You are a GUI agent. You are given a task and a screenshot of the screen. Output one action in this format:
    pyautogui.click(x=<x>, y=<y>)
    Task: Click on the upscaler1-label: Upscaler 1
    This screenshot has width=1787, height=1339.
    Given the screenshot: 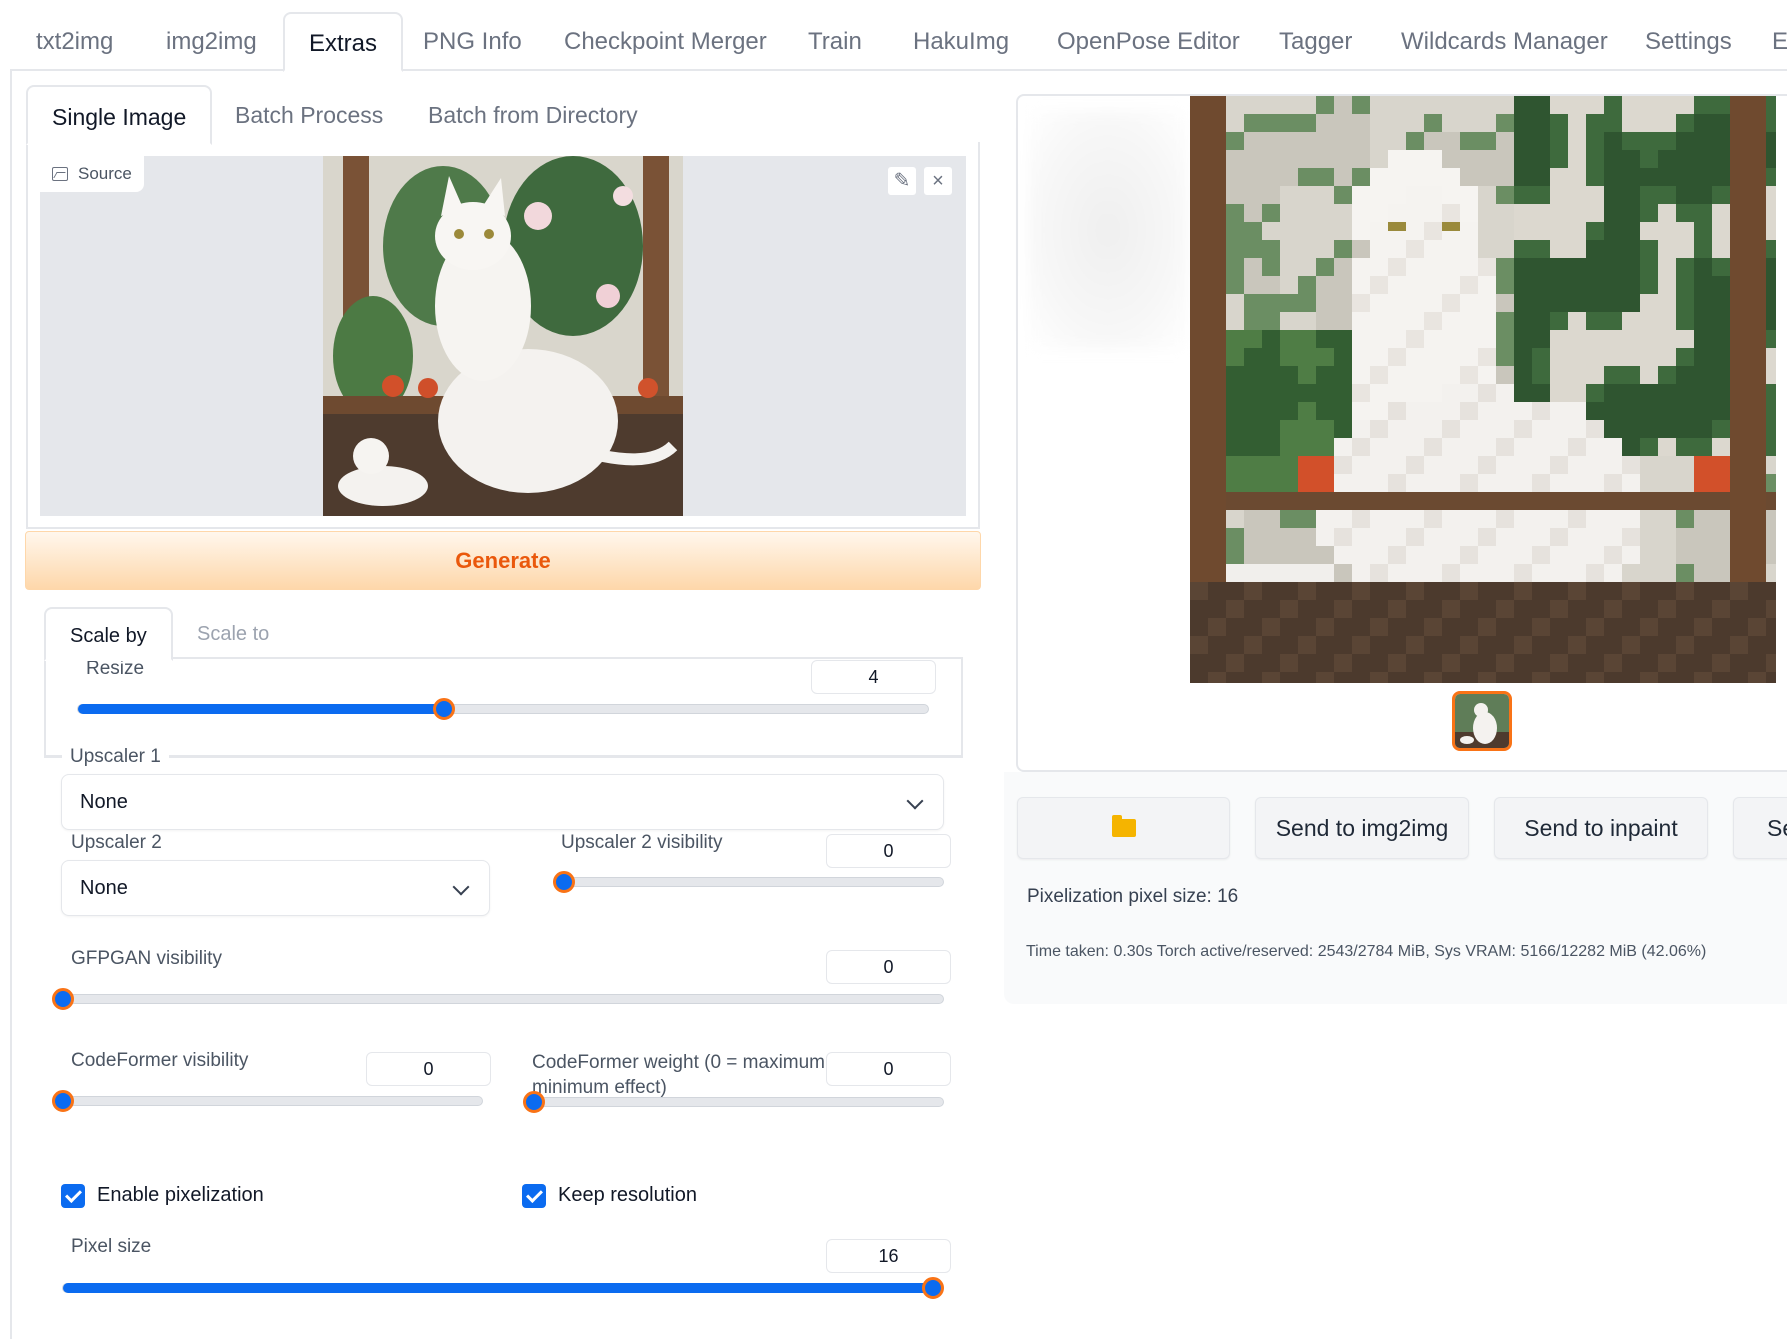 What is the action you would take?
    pyautogui.click(x=115, y=757)
    